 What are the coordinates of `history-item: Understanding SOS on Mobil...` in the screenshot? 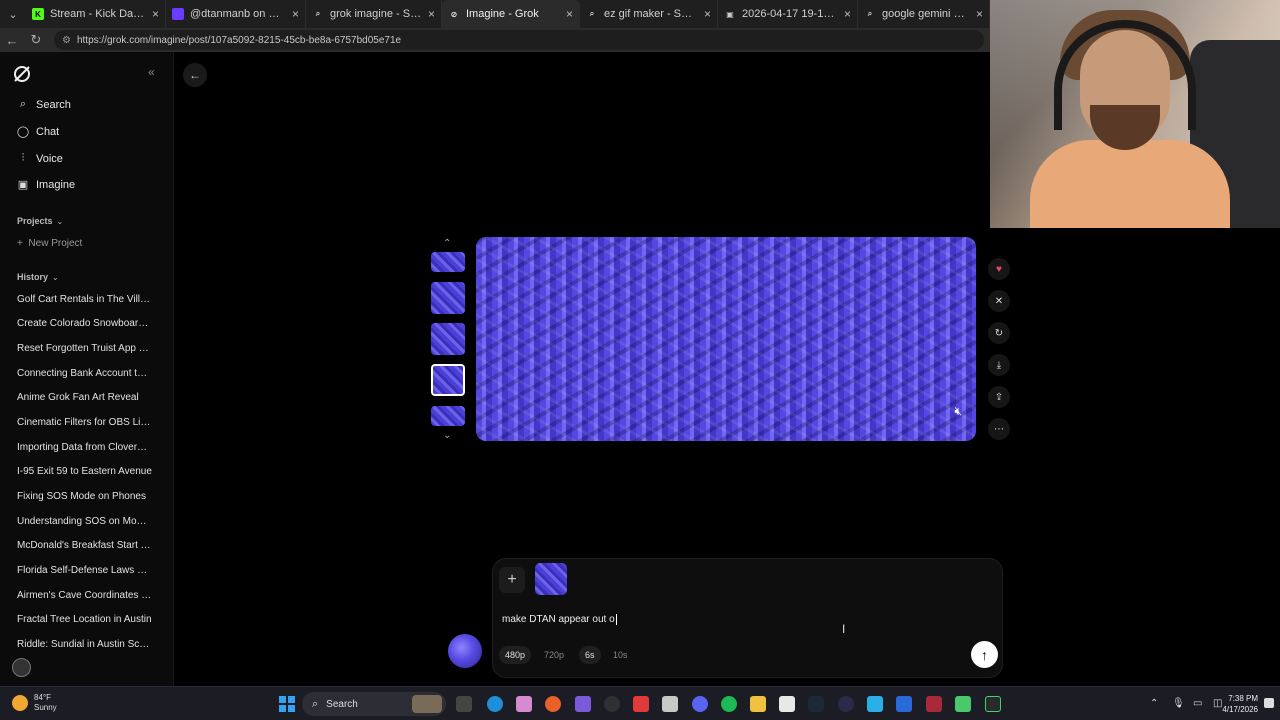 It's located at (84, 521).